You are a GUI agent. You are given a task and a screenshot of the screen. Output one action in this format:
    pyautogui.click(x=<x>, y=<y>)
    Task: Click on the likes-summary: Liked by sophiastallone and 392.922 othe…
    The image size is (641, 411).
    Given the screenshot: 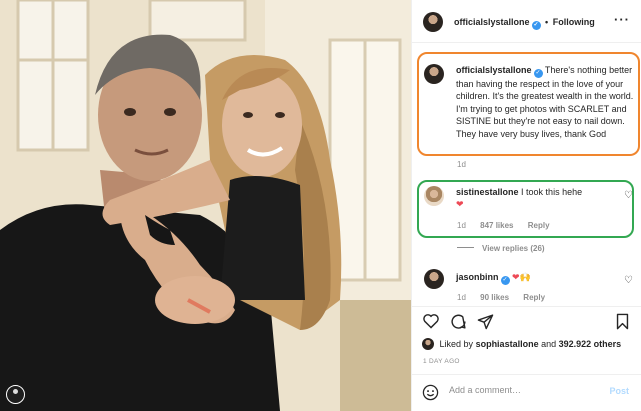 What is the action you would take?
    pyautogui.click(x=521, y=344)
    